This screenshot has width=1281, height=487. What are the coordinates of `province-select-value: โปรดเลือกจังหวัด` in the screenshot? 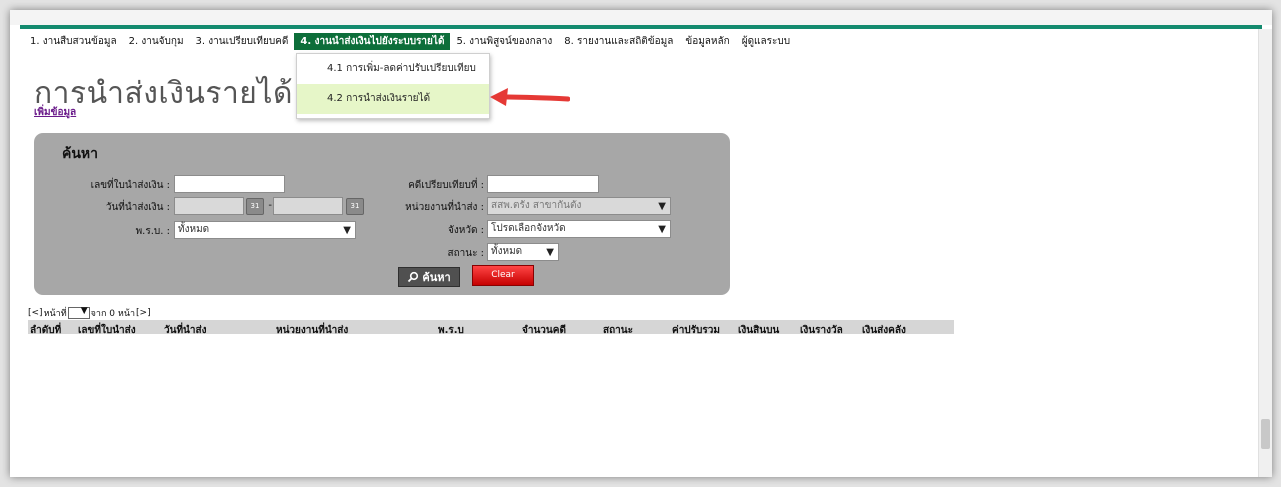 It's located at (528, 228).